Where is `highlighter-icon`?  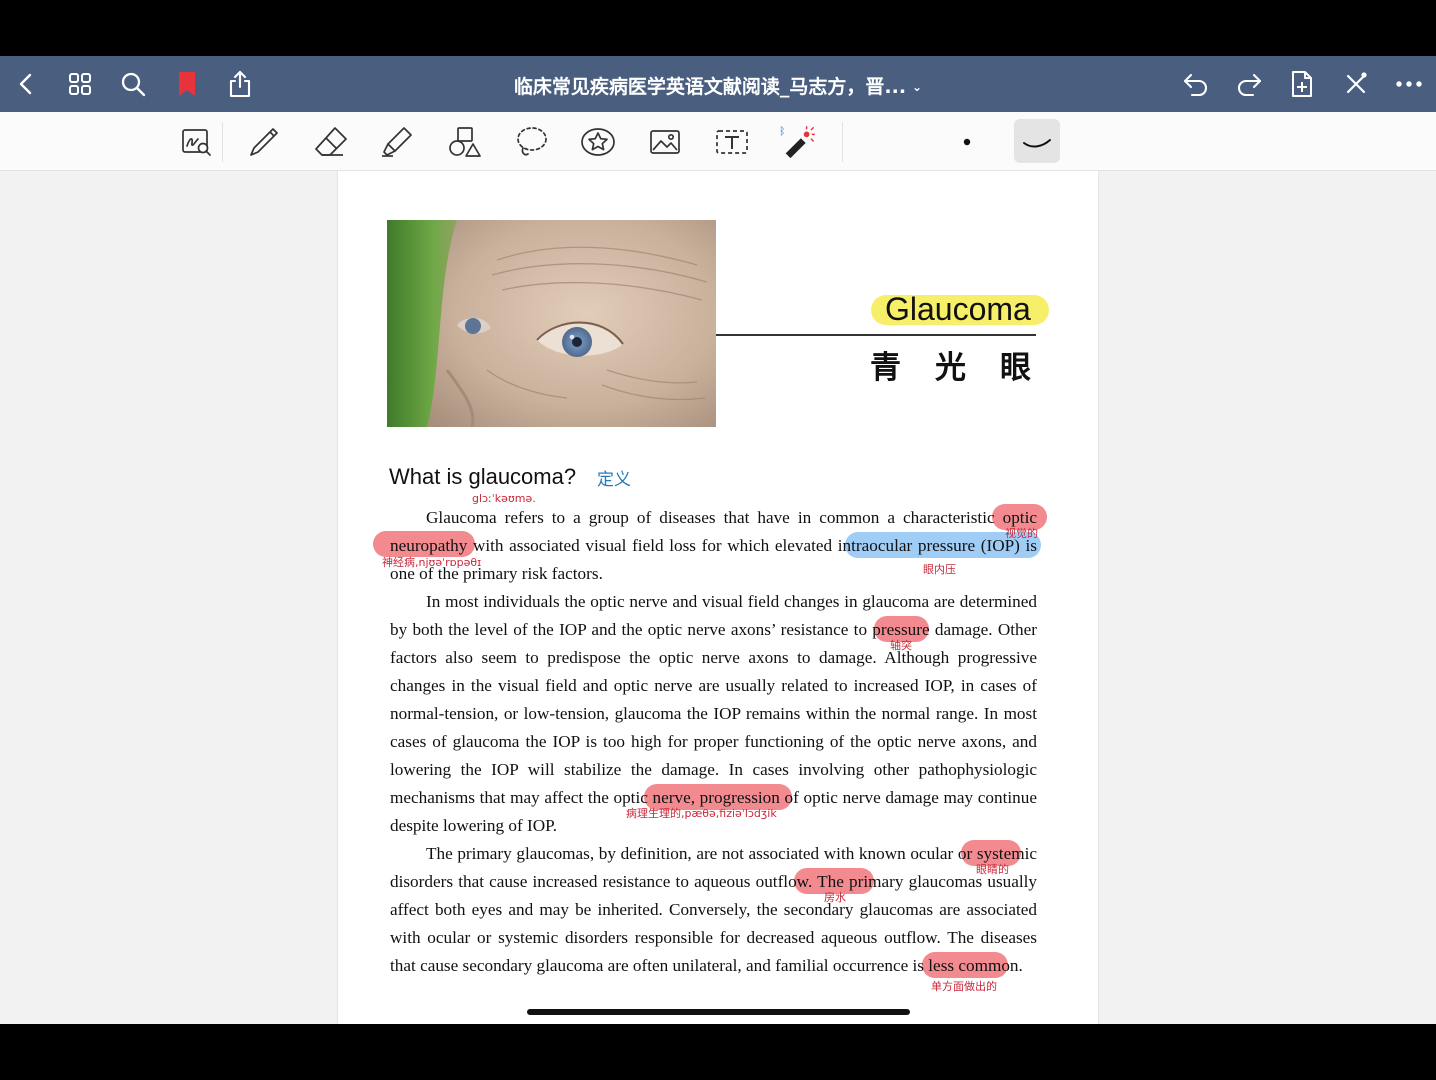 highlighter-icon is located at coordinates (397, 142).